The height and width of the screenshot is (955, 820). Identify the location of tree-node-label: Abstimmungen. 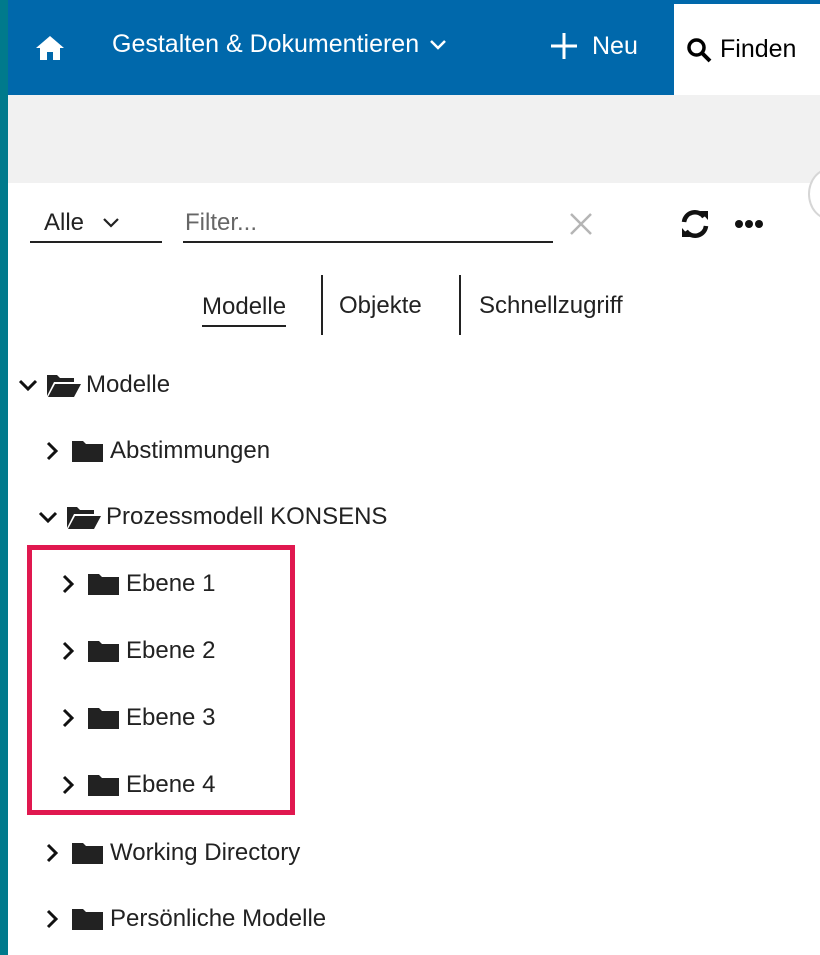
(190, 450).